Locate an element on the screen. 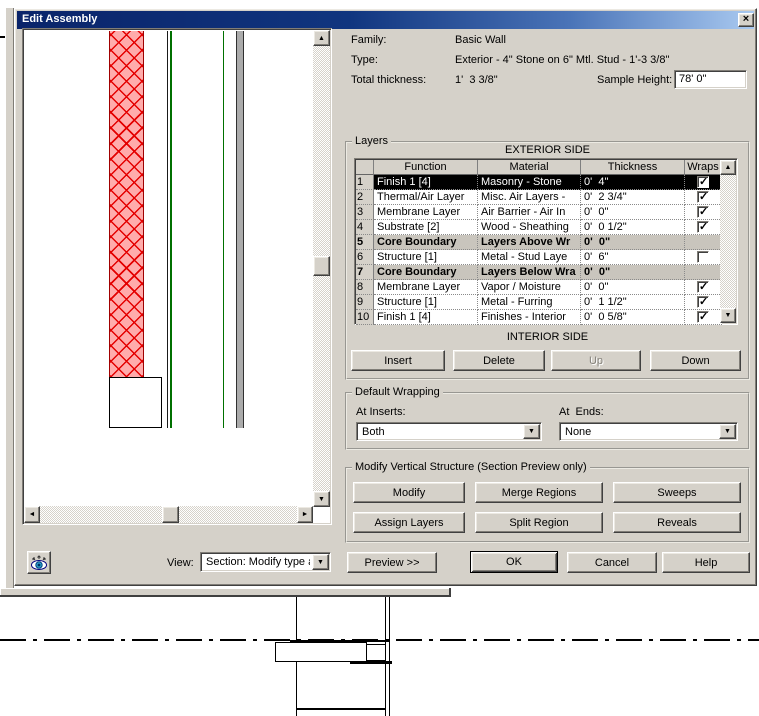 This screenshot has height=716, width=759. function-cell: Thermal/Air Layer is located at coordinates (426, 197).